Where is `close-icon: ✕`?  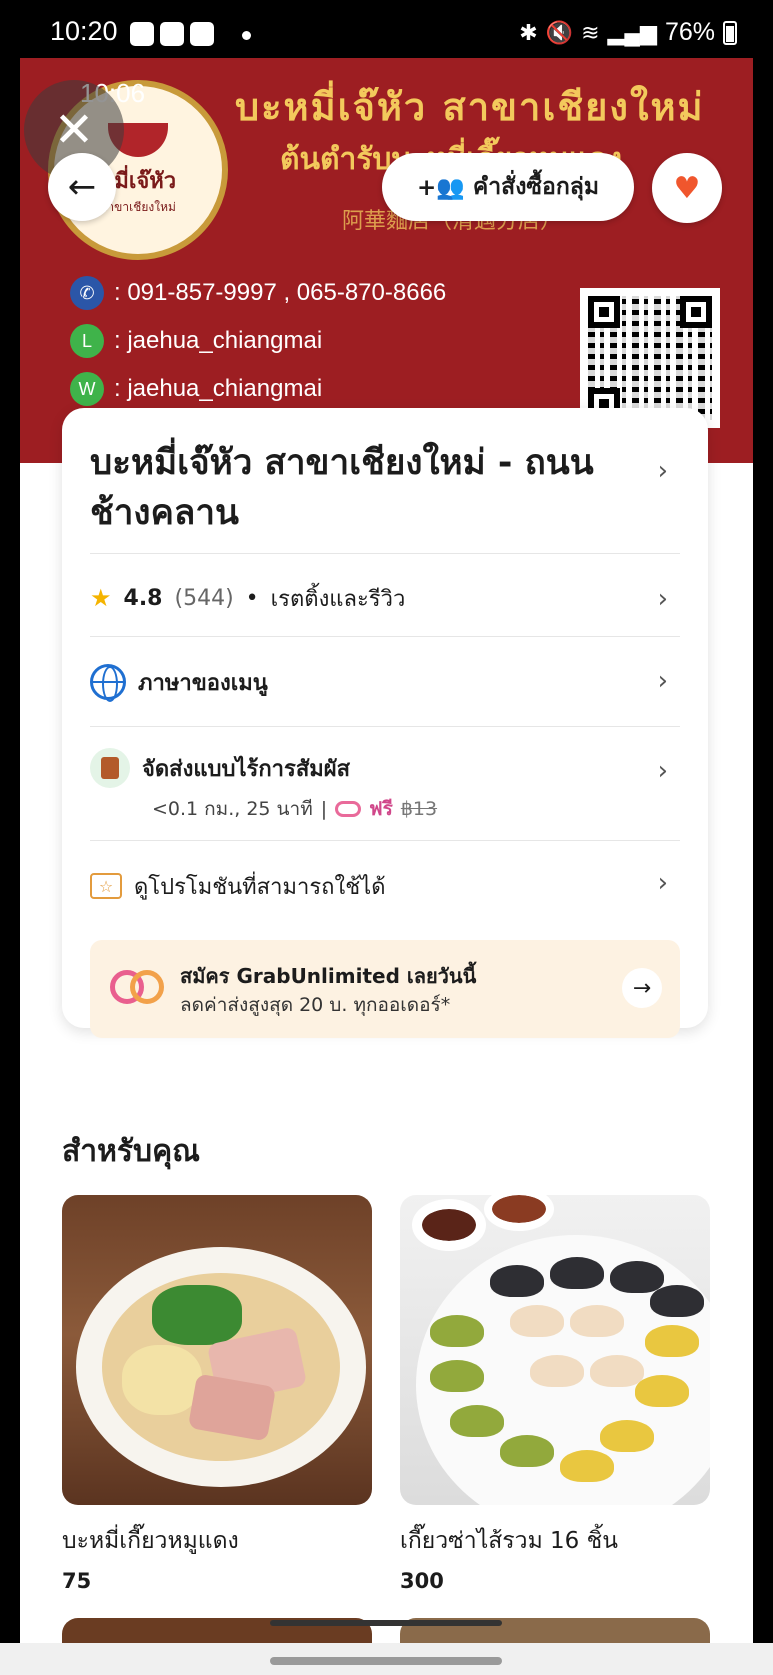 close-icon: ✕ is located at coordinates (74, 130).